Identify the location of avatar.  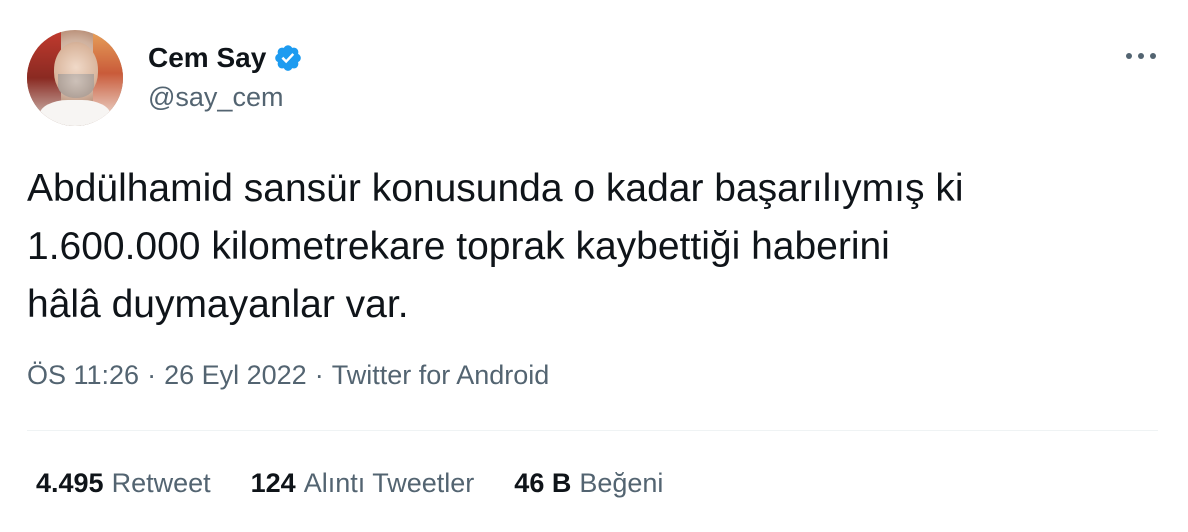
(75, 78).